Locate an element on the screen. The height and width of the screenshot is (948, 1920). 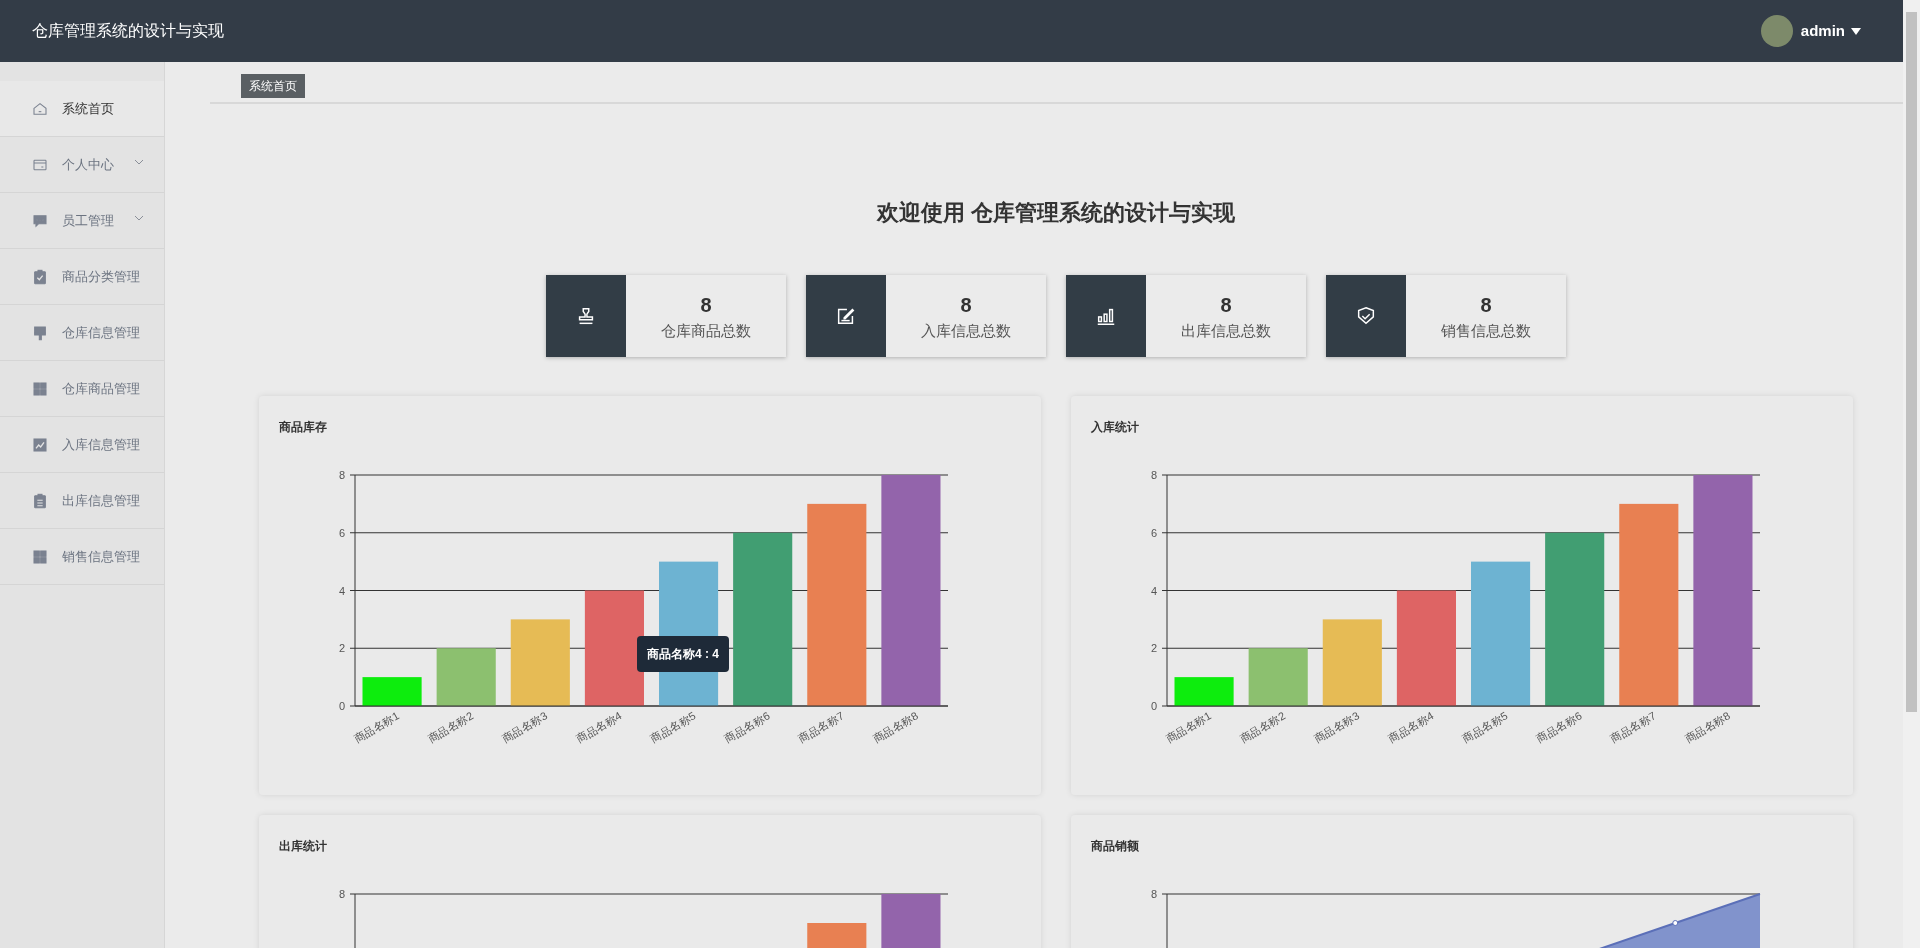
sidebar-item: 销售信息管理 is located at coordinates (82, 557).